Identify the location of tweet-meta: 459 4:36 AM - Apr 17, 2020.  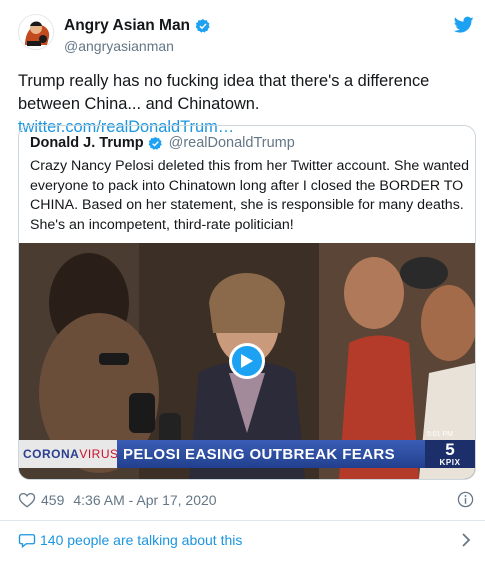
(247, 500).